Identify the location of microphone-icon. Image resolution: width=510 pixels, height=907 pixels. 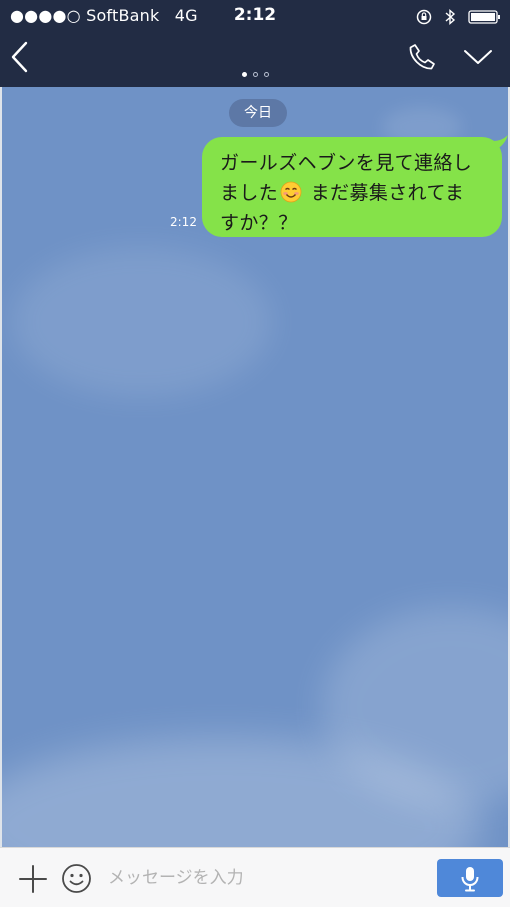
(470, 879).